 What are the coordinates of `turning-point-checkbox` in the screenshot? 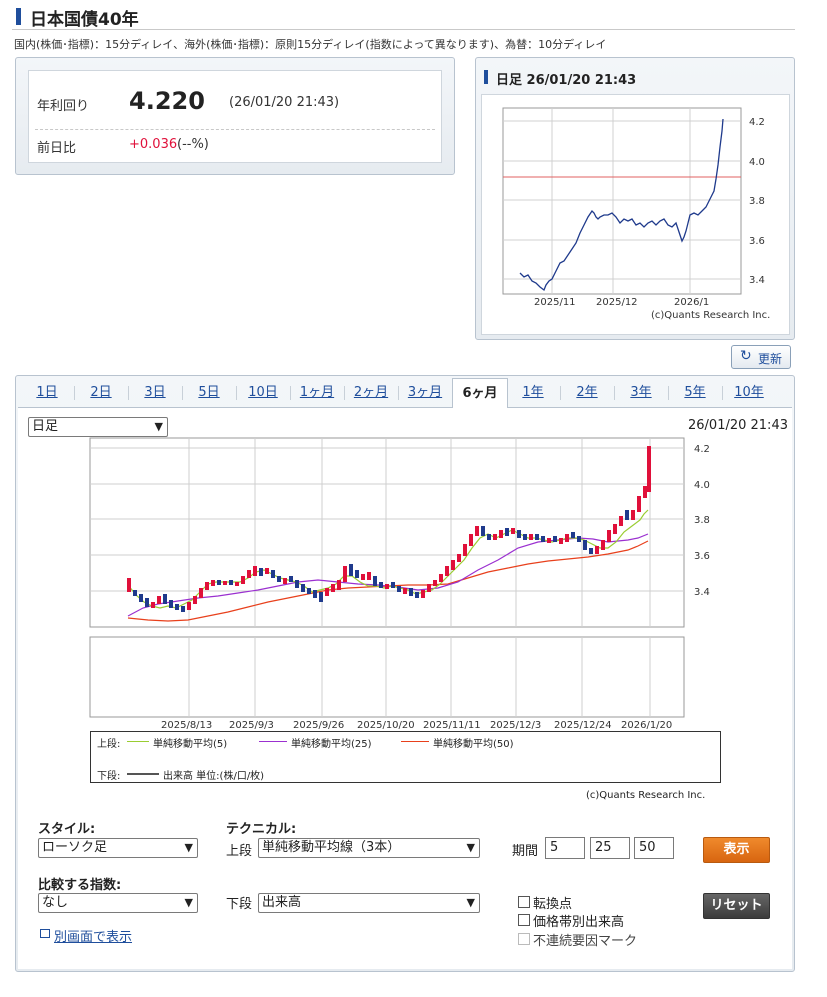 It's located at (524, 902).